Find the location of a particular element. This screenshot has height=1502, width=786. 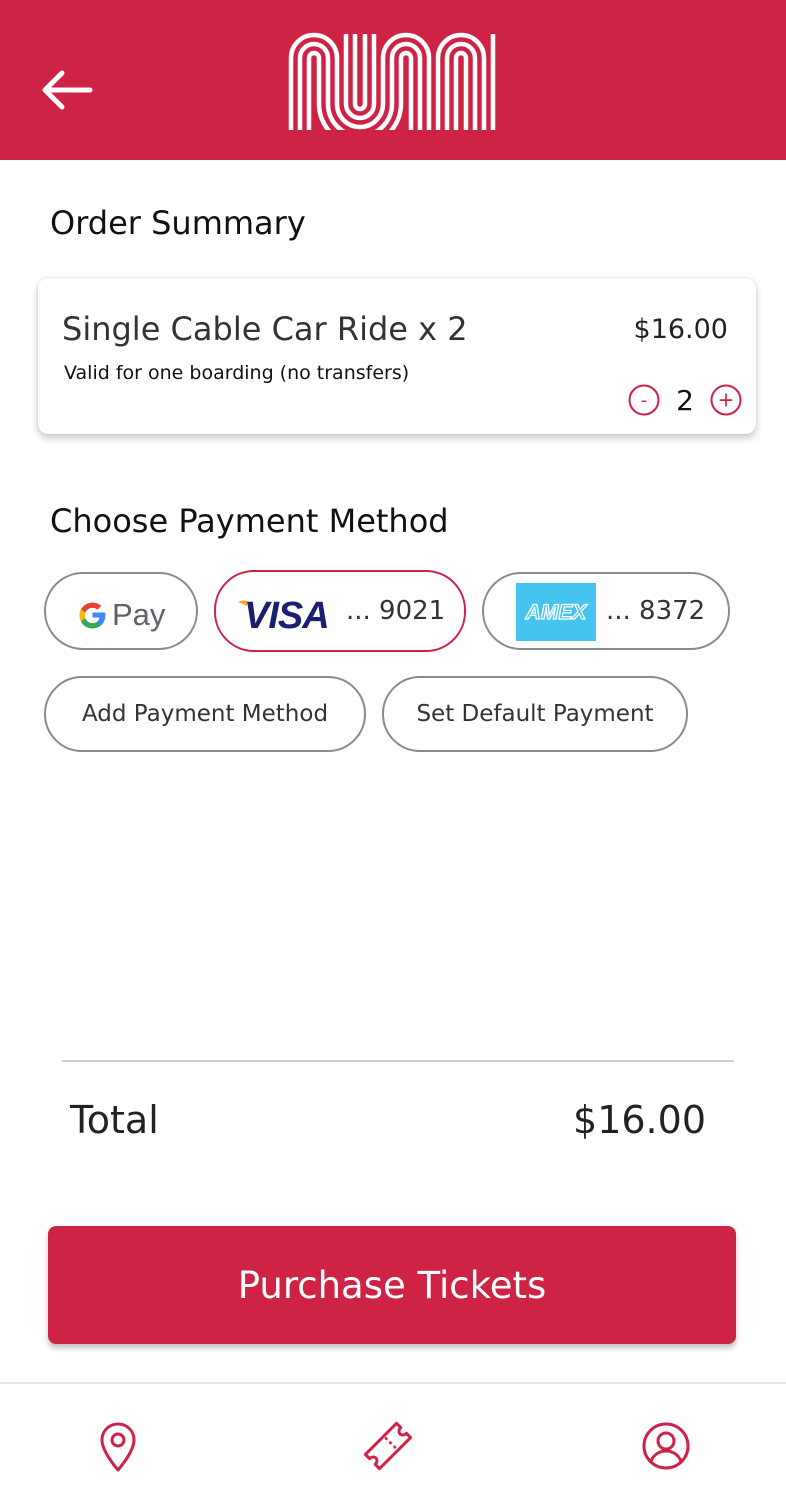

divider is located at coordinates (398, 1061).